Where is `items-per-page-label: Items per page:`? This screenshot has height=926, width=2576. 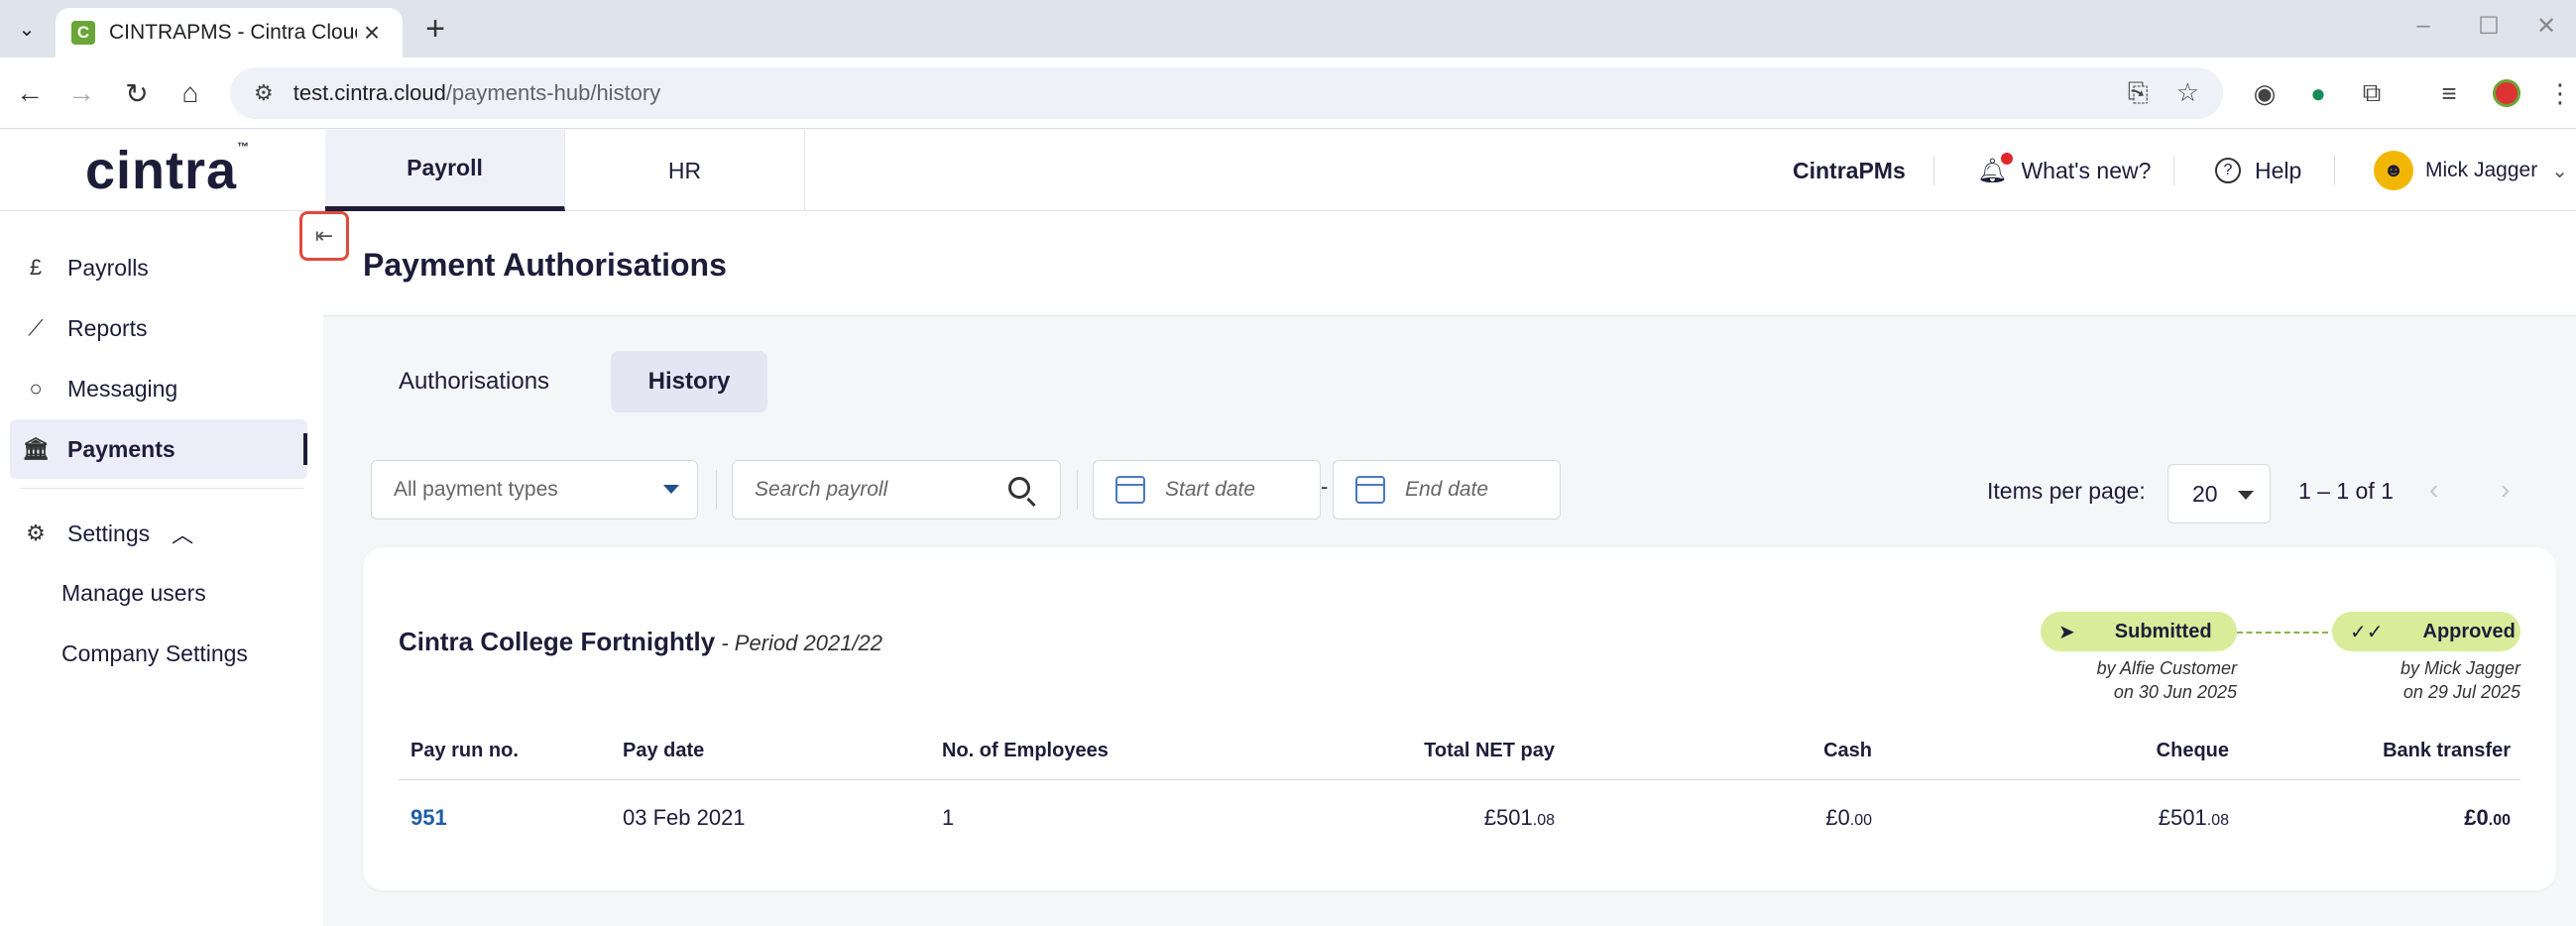 items-per-page-label: Items per page: is located at coordinates (2066, 491).